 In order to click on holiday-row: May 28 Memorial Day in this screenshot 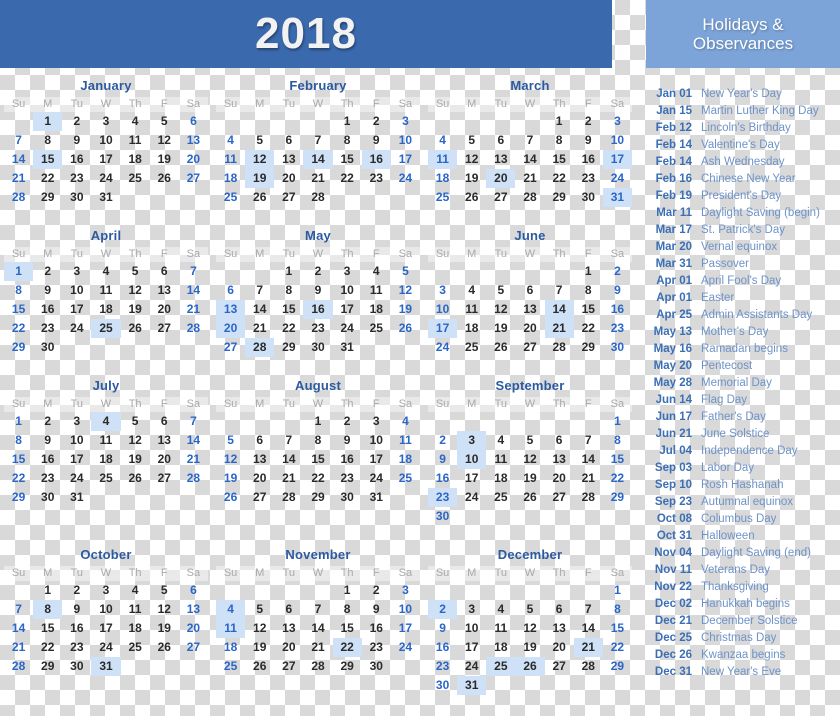, I will do `click(743, 383)`.